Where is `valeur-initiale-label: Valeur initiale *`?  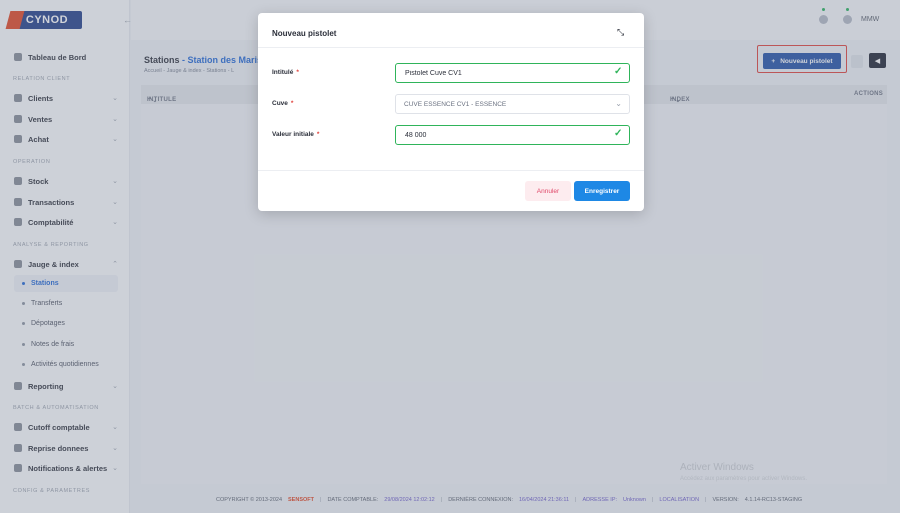 valeur-initiale-label: Valeur initiale * is located at coordinates (295, 134).